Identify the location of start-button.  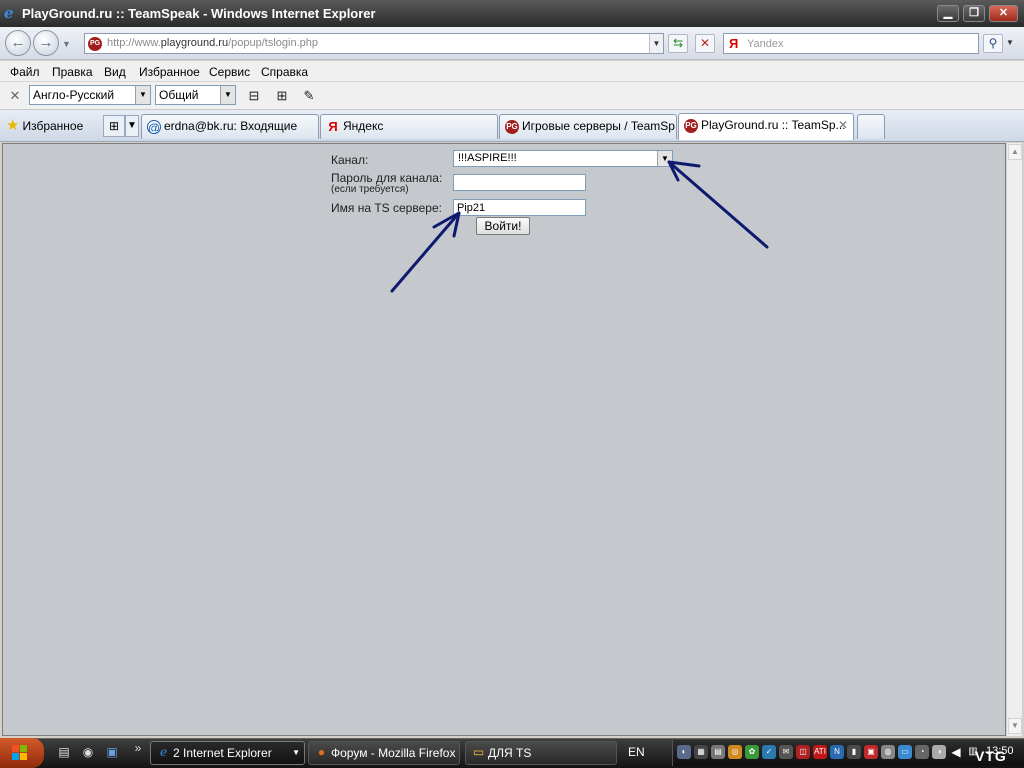
(22, 753).